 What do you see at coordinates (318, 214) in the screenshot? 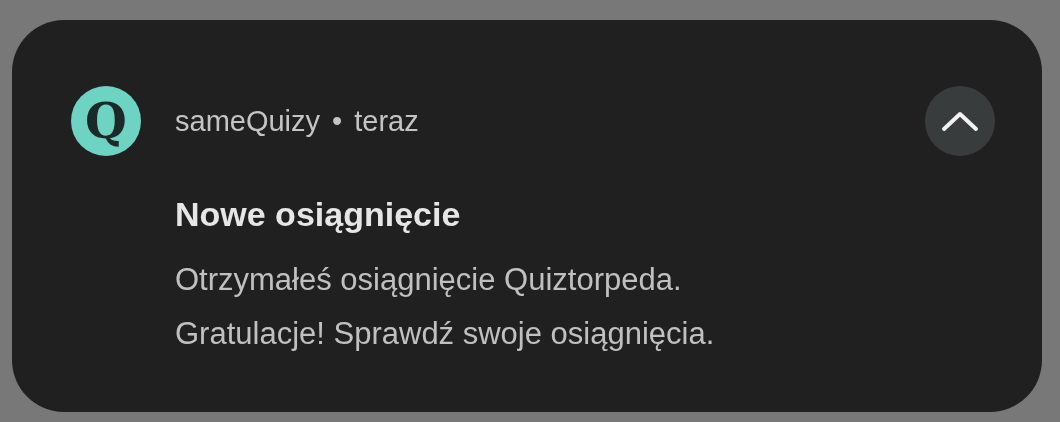
I see `notification-title: Nowe osiągnięcie` at bounding box center [318, 214].